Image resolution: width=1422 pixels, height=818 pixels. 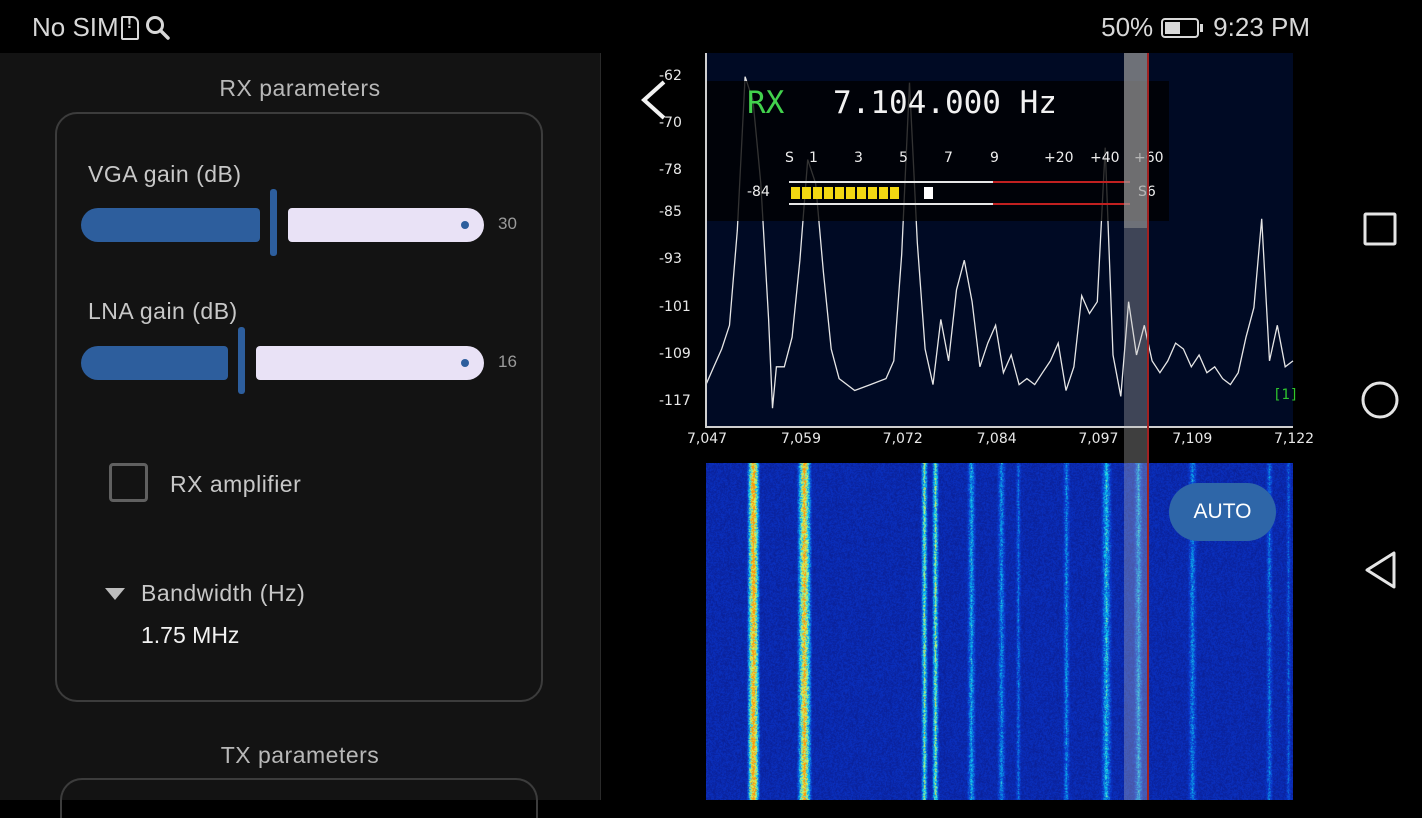 What do you see at coordinates (758, 192) in the screenshot?
I see `s-meter-level-value: -84` at bounding box center [758, 192].